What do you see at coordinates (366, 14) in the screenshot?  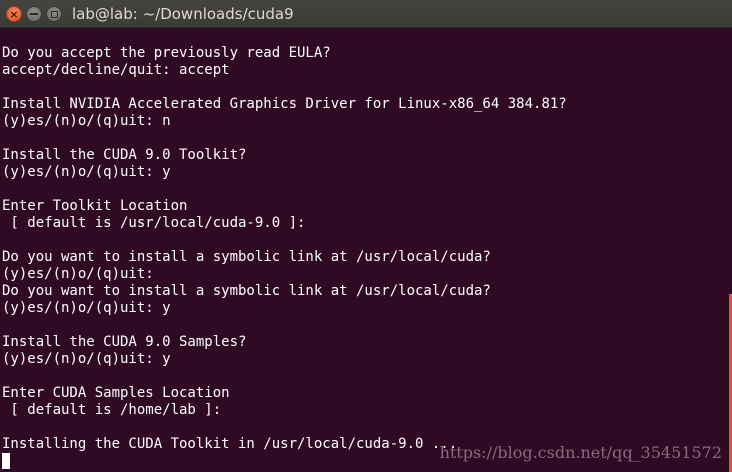 I see `title-bar: × lab@lab: ~/Downloads/cuda9` at bounding box center [366, 14].